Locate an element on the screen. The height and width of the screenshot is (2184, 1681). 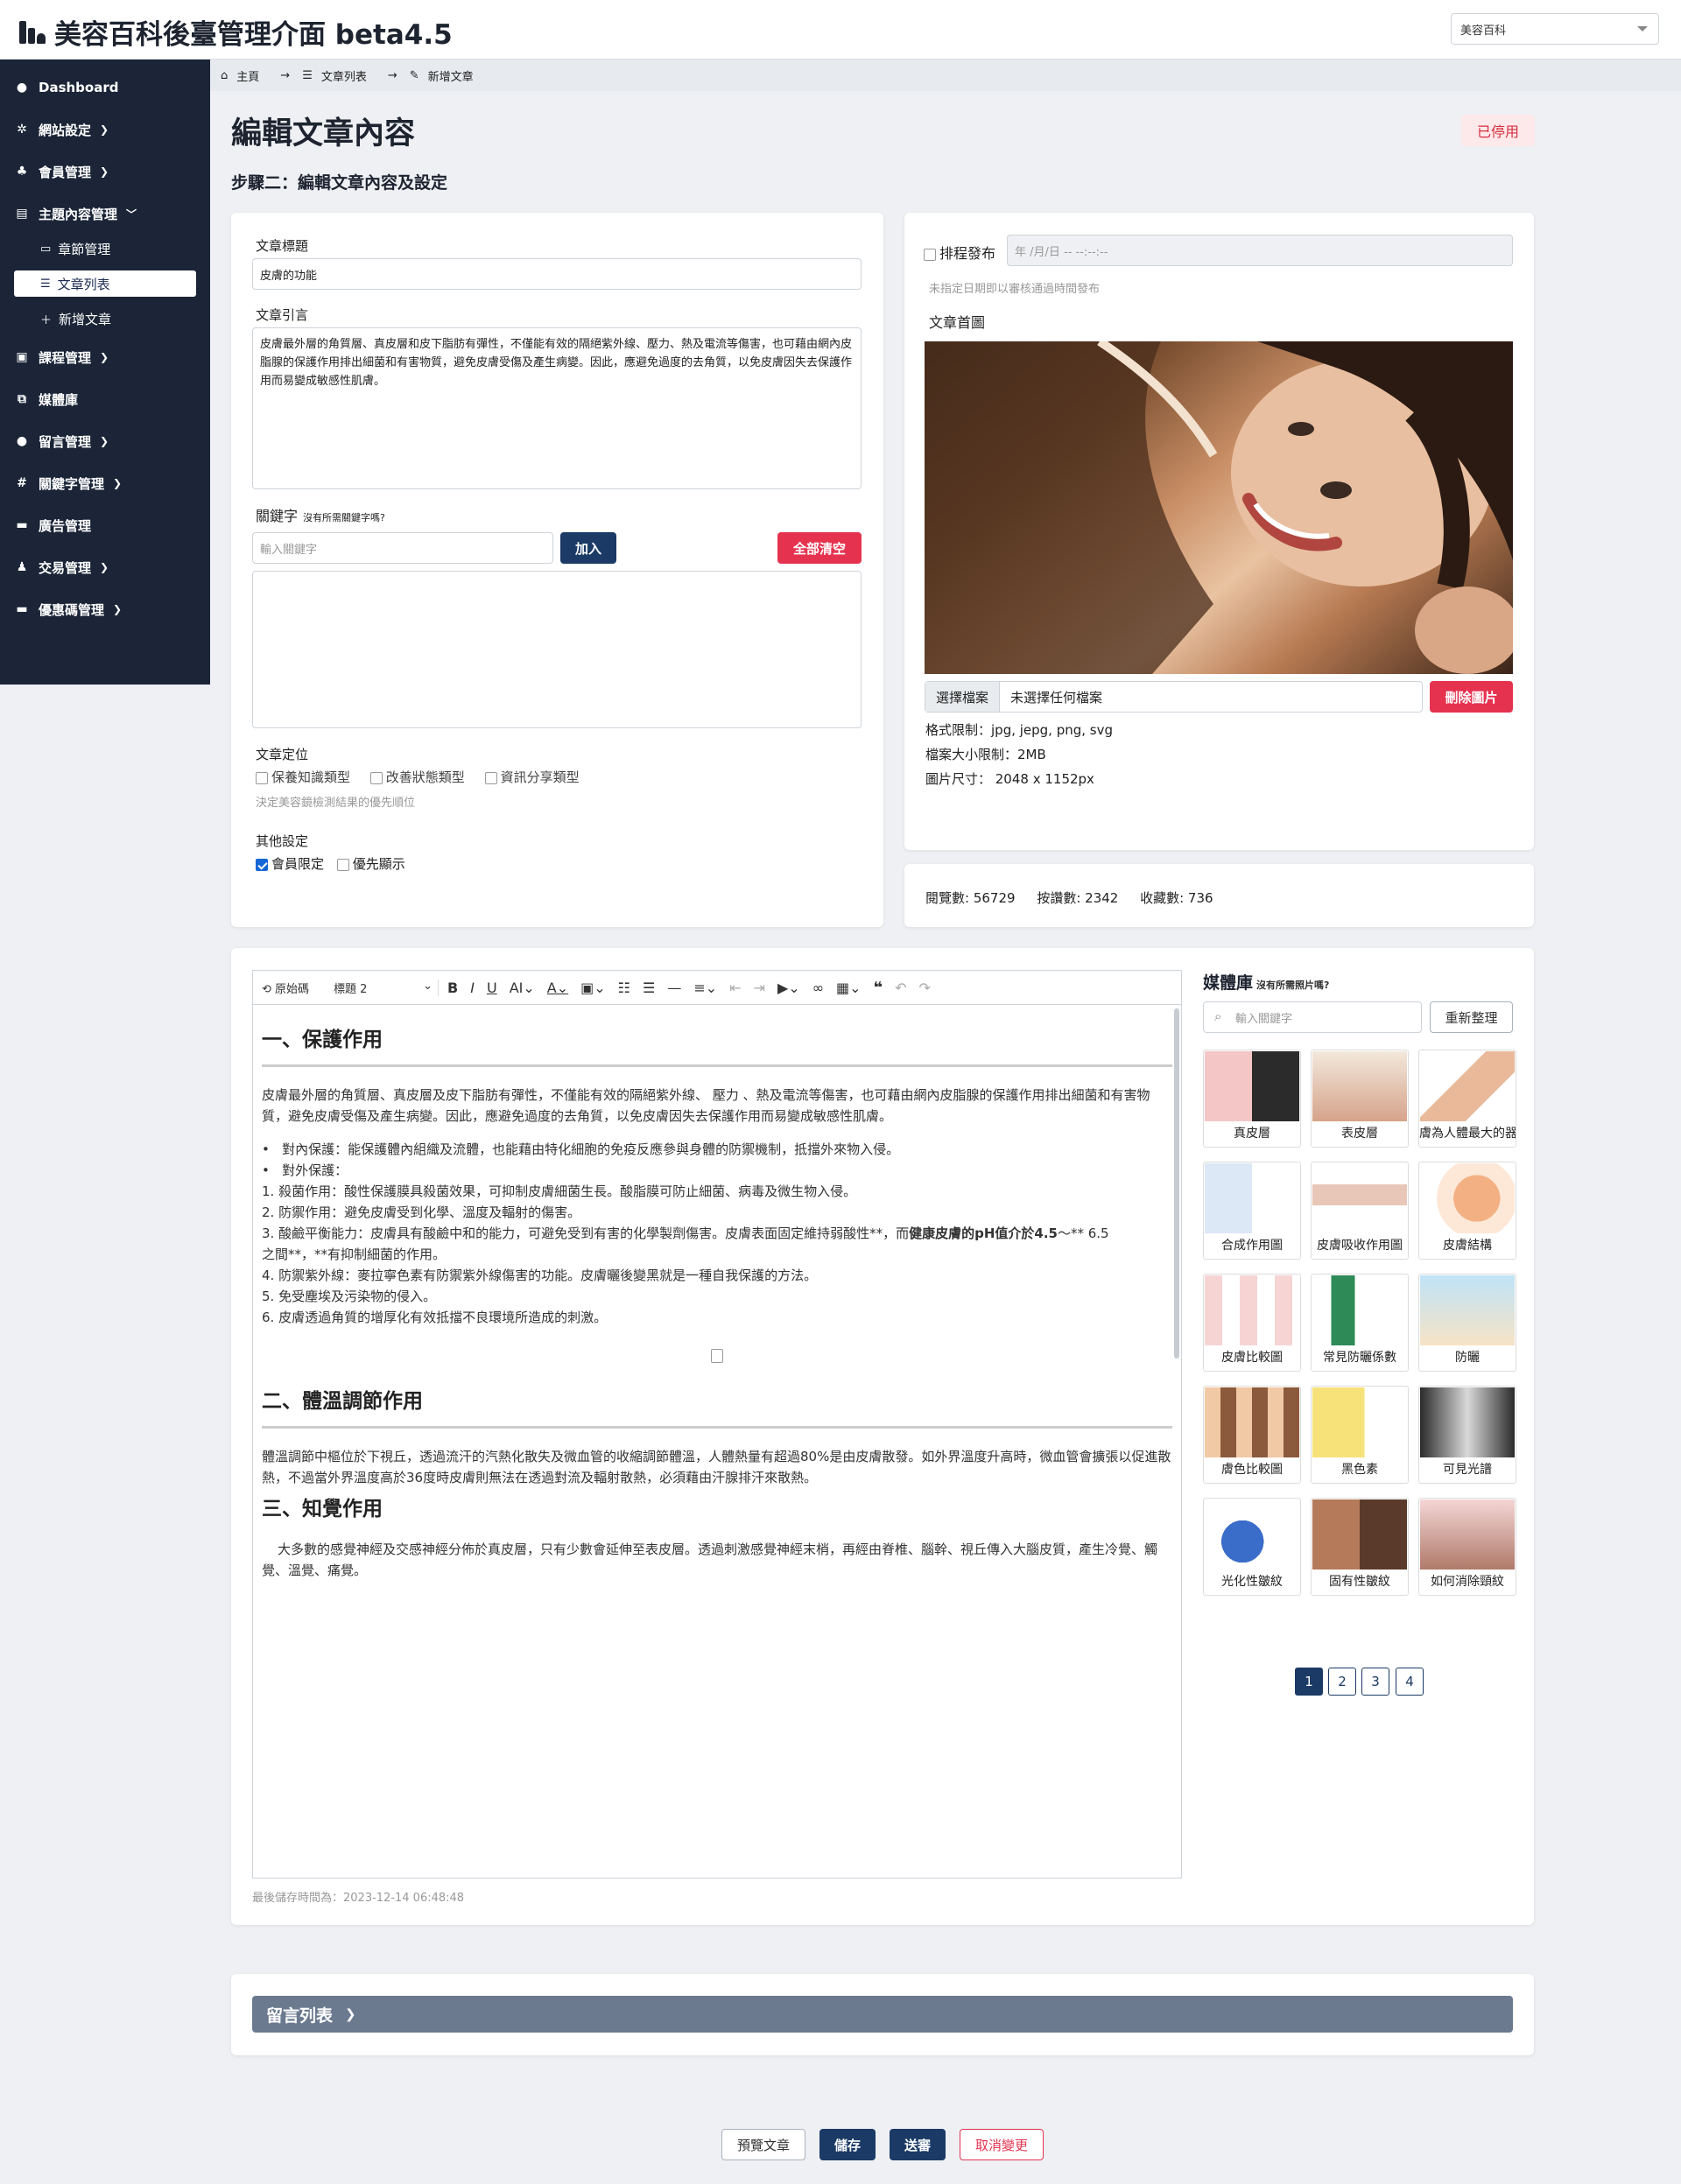
last-saved-time: 最後儲存時間為：2023-12-14 06:48:48 is located at coordinates (358, 1898).